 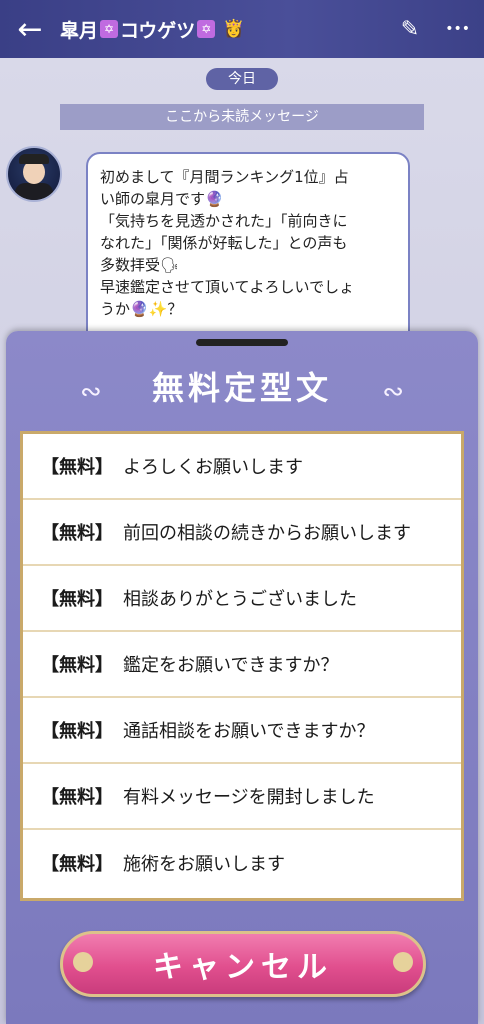 I want to click on title-name: 皐月, so click(x=79, y=30).